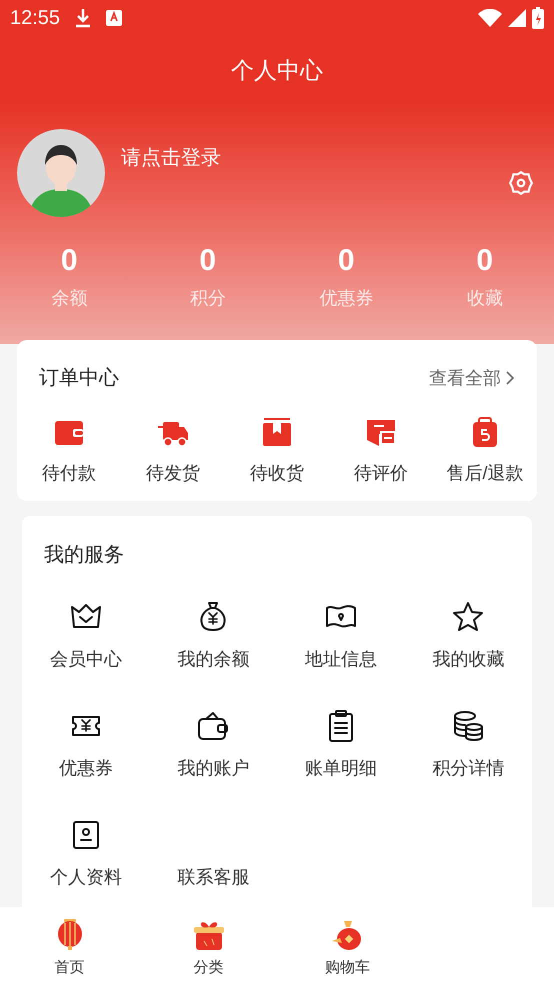  What do you see at coordinates (468, 726) in the screenshot?
I see `coins-icon` at bounding box center [468, 726].